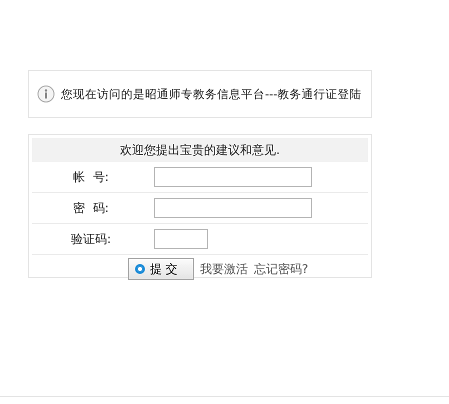 The image size is (449, 404). I want to click on form-header: 欢迎您提出宝贵的建议和意见., so click(200, 150).